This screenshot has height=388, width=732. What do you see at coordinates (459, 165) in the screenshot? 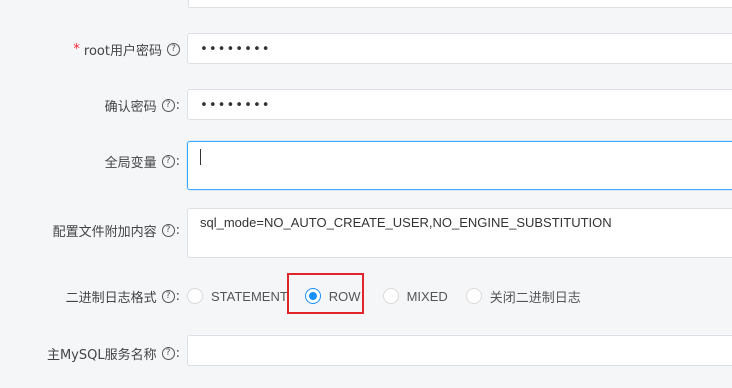
I see `global-vars-textarea` at bounding box center [459, 165].